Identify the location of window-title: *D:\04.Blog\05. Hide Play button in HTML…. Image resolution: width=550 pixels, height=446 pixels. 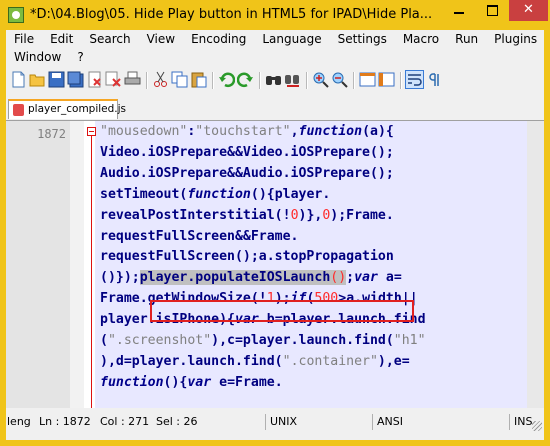
(231, 14).